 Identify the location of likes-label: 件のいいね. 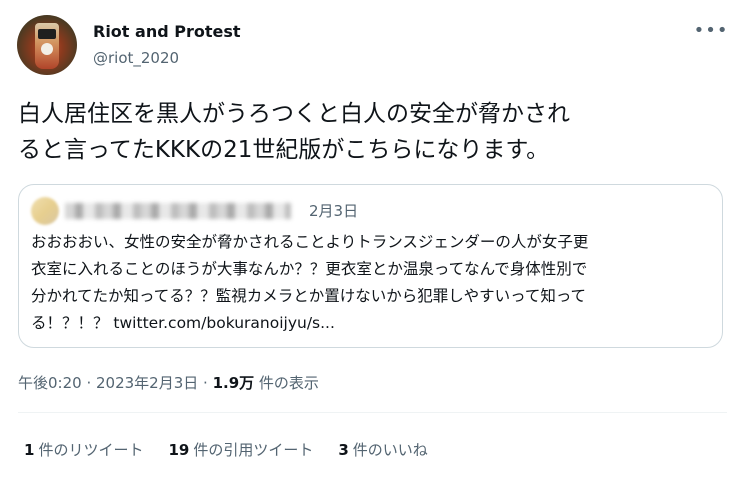
(390, 450).